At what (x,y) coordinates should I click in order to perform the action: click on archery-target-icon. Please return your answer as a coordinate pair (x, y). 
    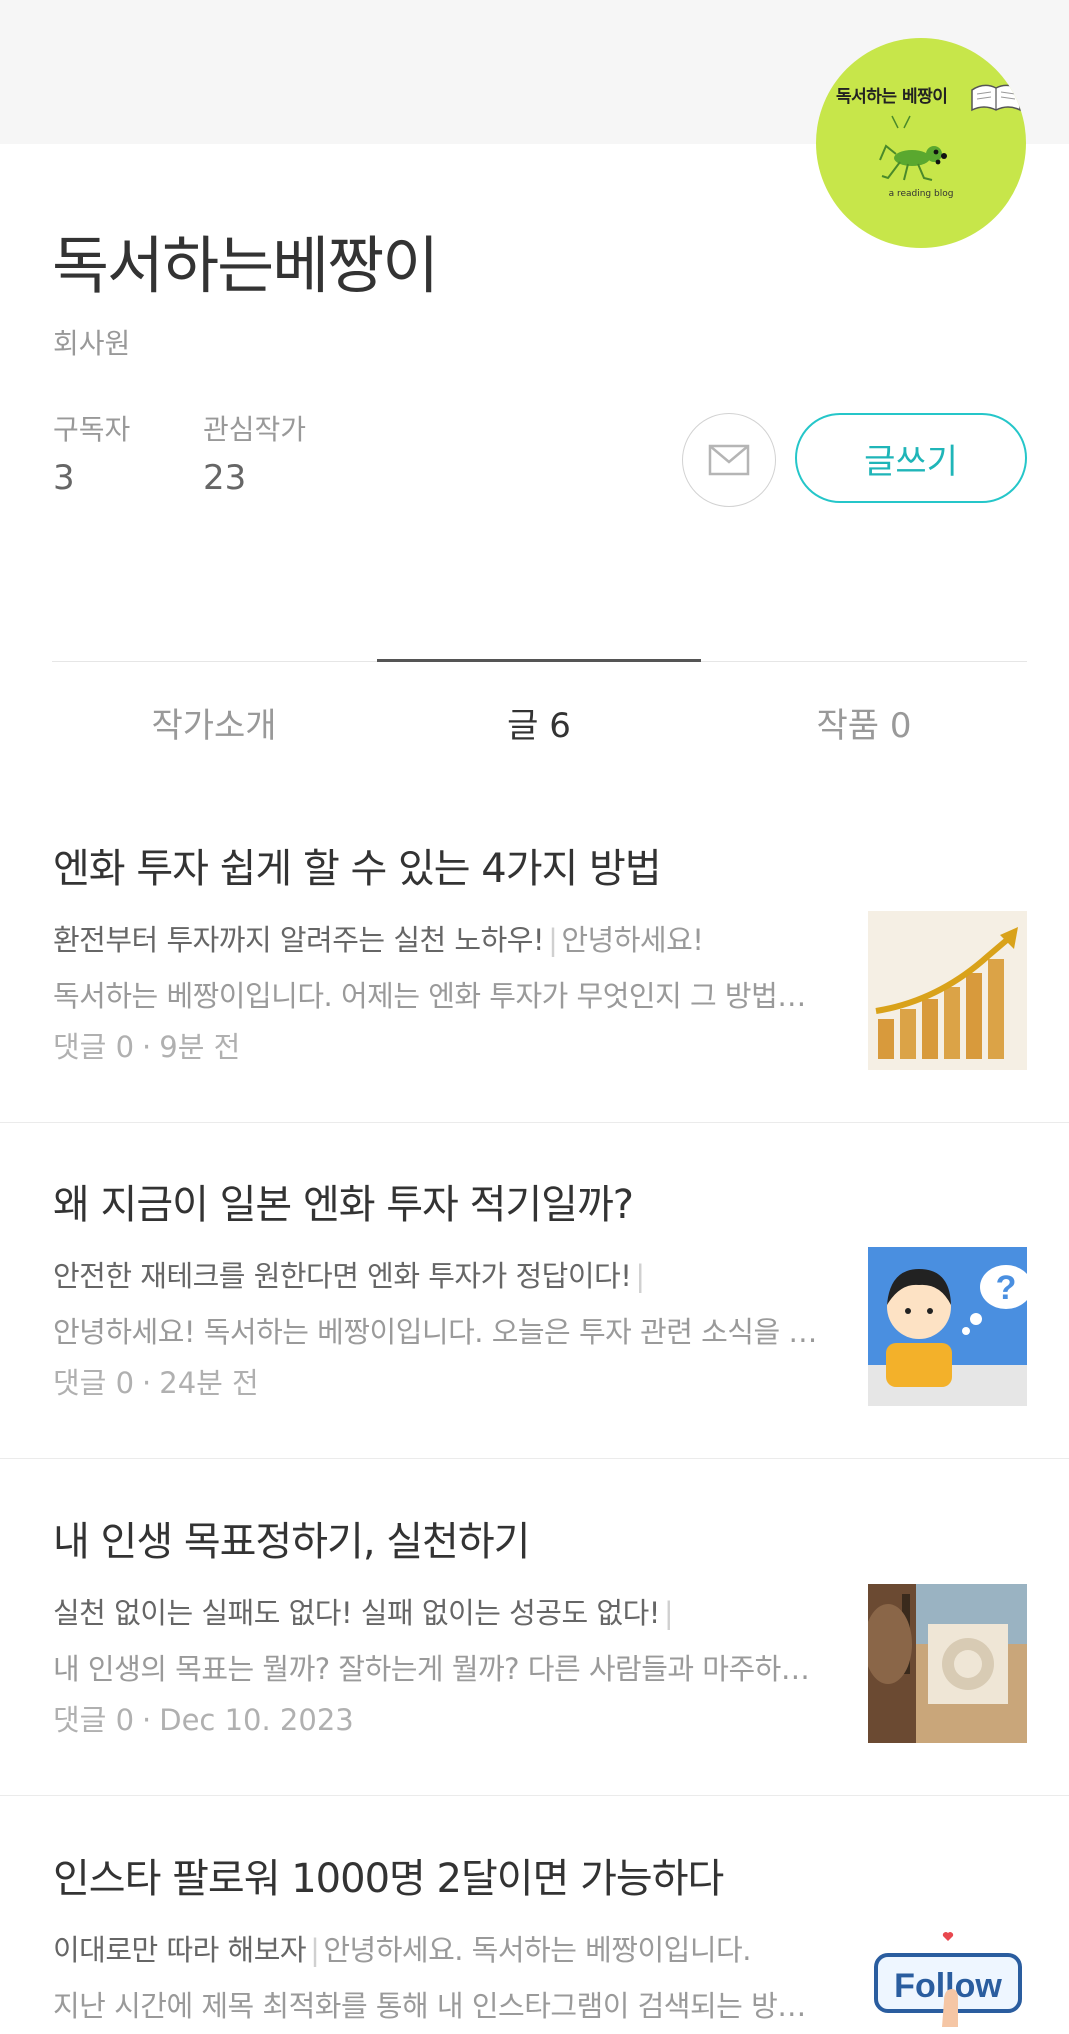
    Looking at the image, I should click on (947, 1663).